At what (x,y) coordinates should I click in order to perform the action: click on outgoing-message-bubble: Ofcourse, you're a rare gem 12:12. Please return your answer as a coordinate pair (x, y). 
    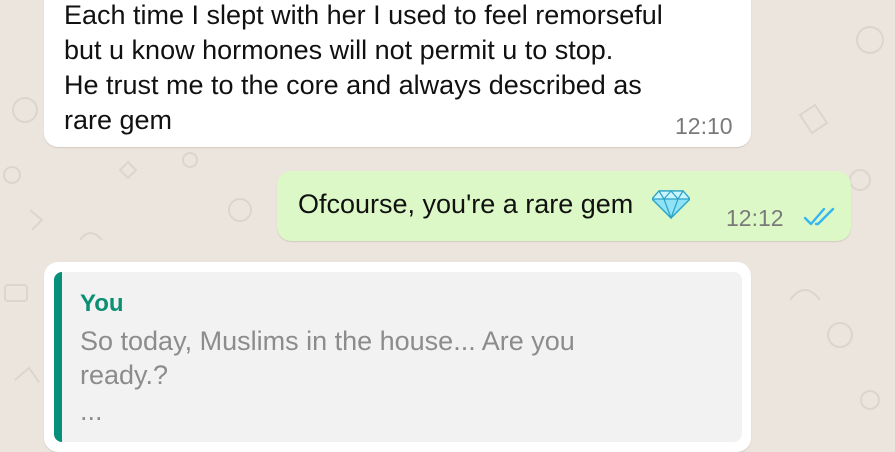
    Looking at the image, I should click on (564, 206).